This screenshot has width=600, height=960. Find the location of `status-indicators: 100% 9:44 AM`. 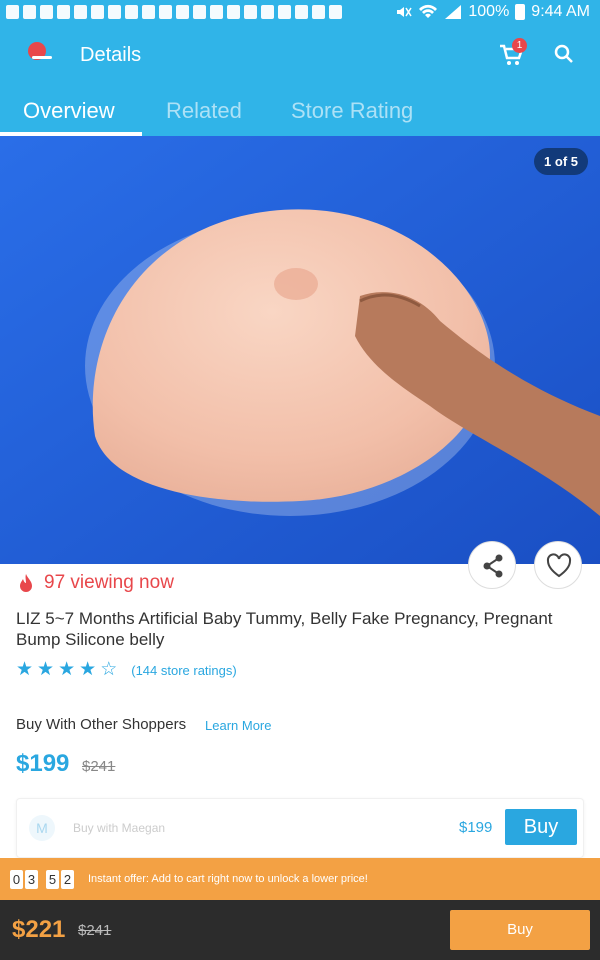

status-indicators: 100% 9:44 AM is located at coordinates (492, 12).